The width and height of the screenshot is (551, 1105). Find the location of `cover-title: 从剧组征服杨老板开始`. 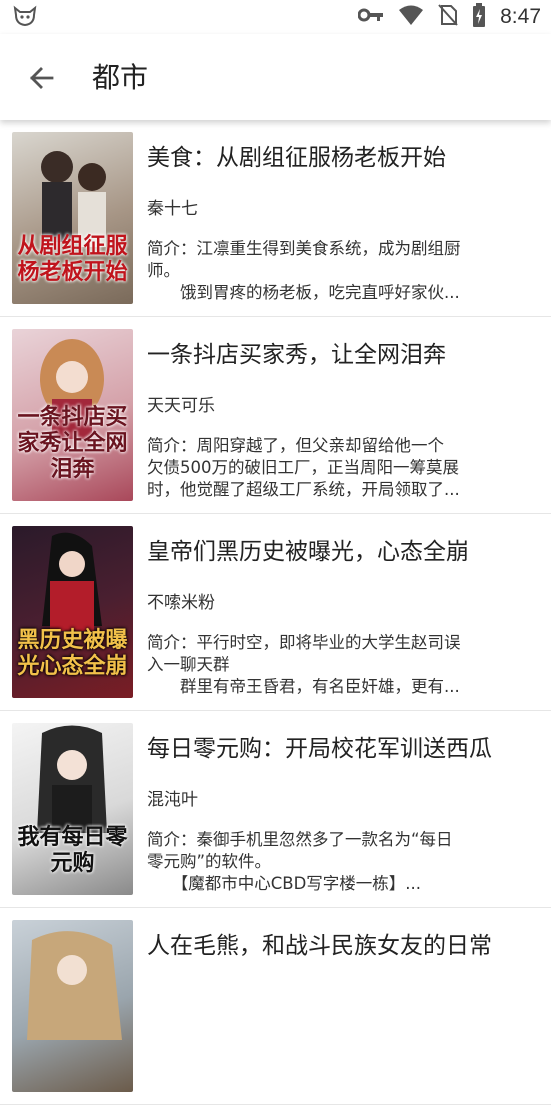

cover-title: 从剧组征服杨老板开始 is located at coordinates (72, 259).